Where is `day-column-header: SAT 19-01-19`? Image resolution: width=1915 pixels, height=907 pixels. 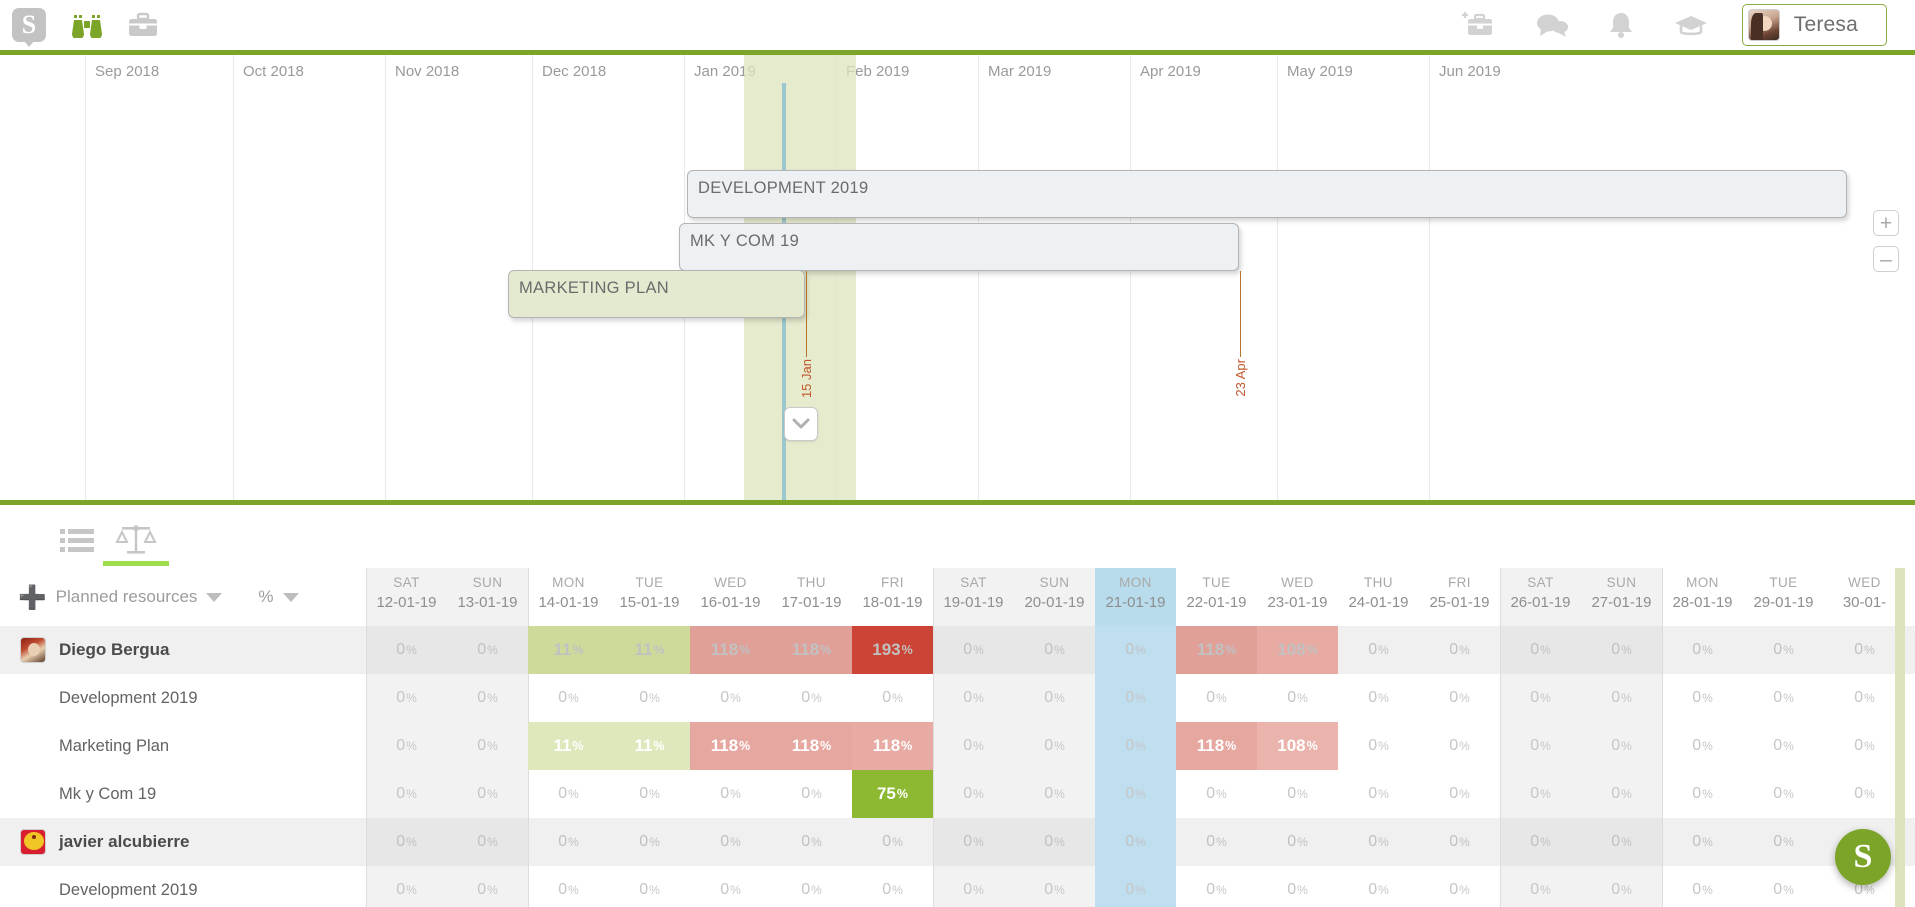 day-column-header: SAT 19-01-19 is located at coordinates (973, 597).